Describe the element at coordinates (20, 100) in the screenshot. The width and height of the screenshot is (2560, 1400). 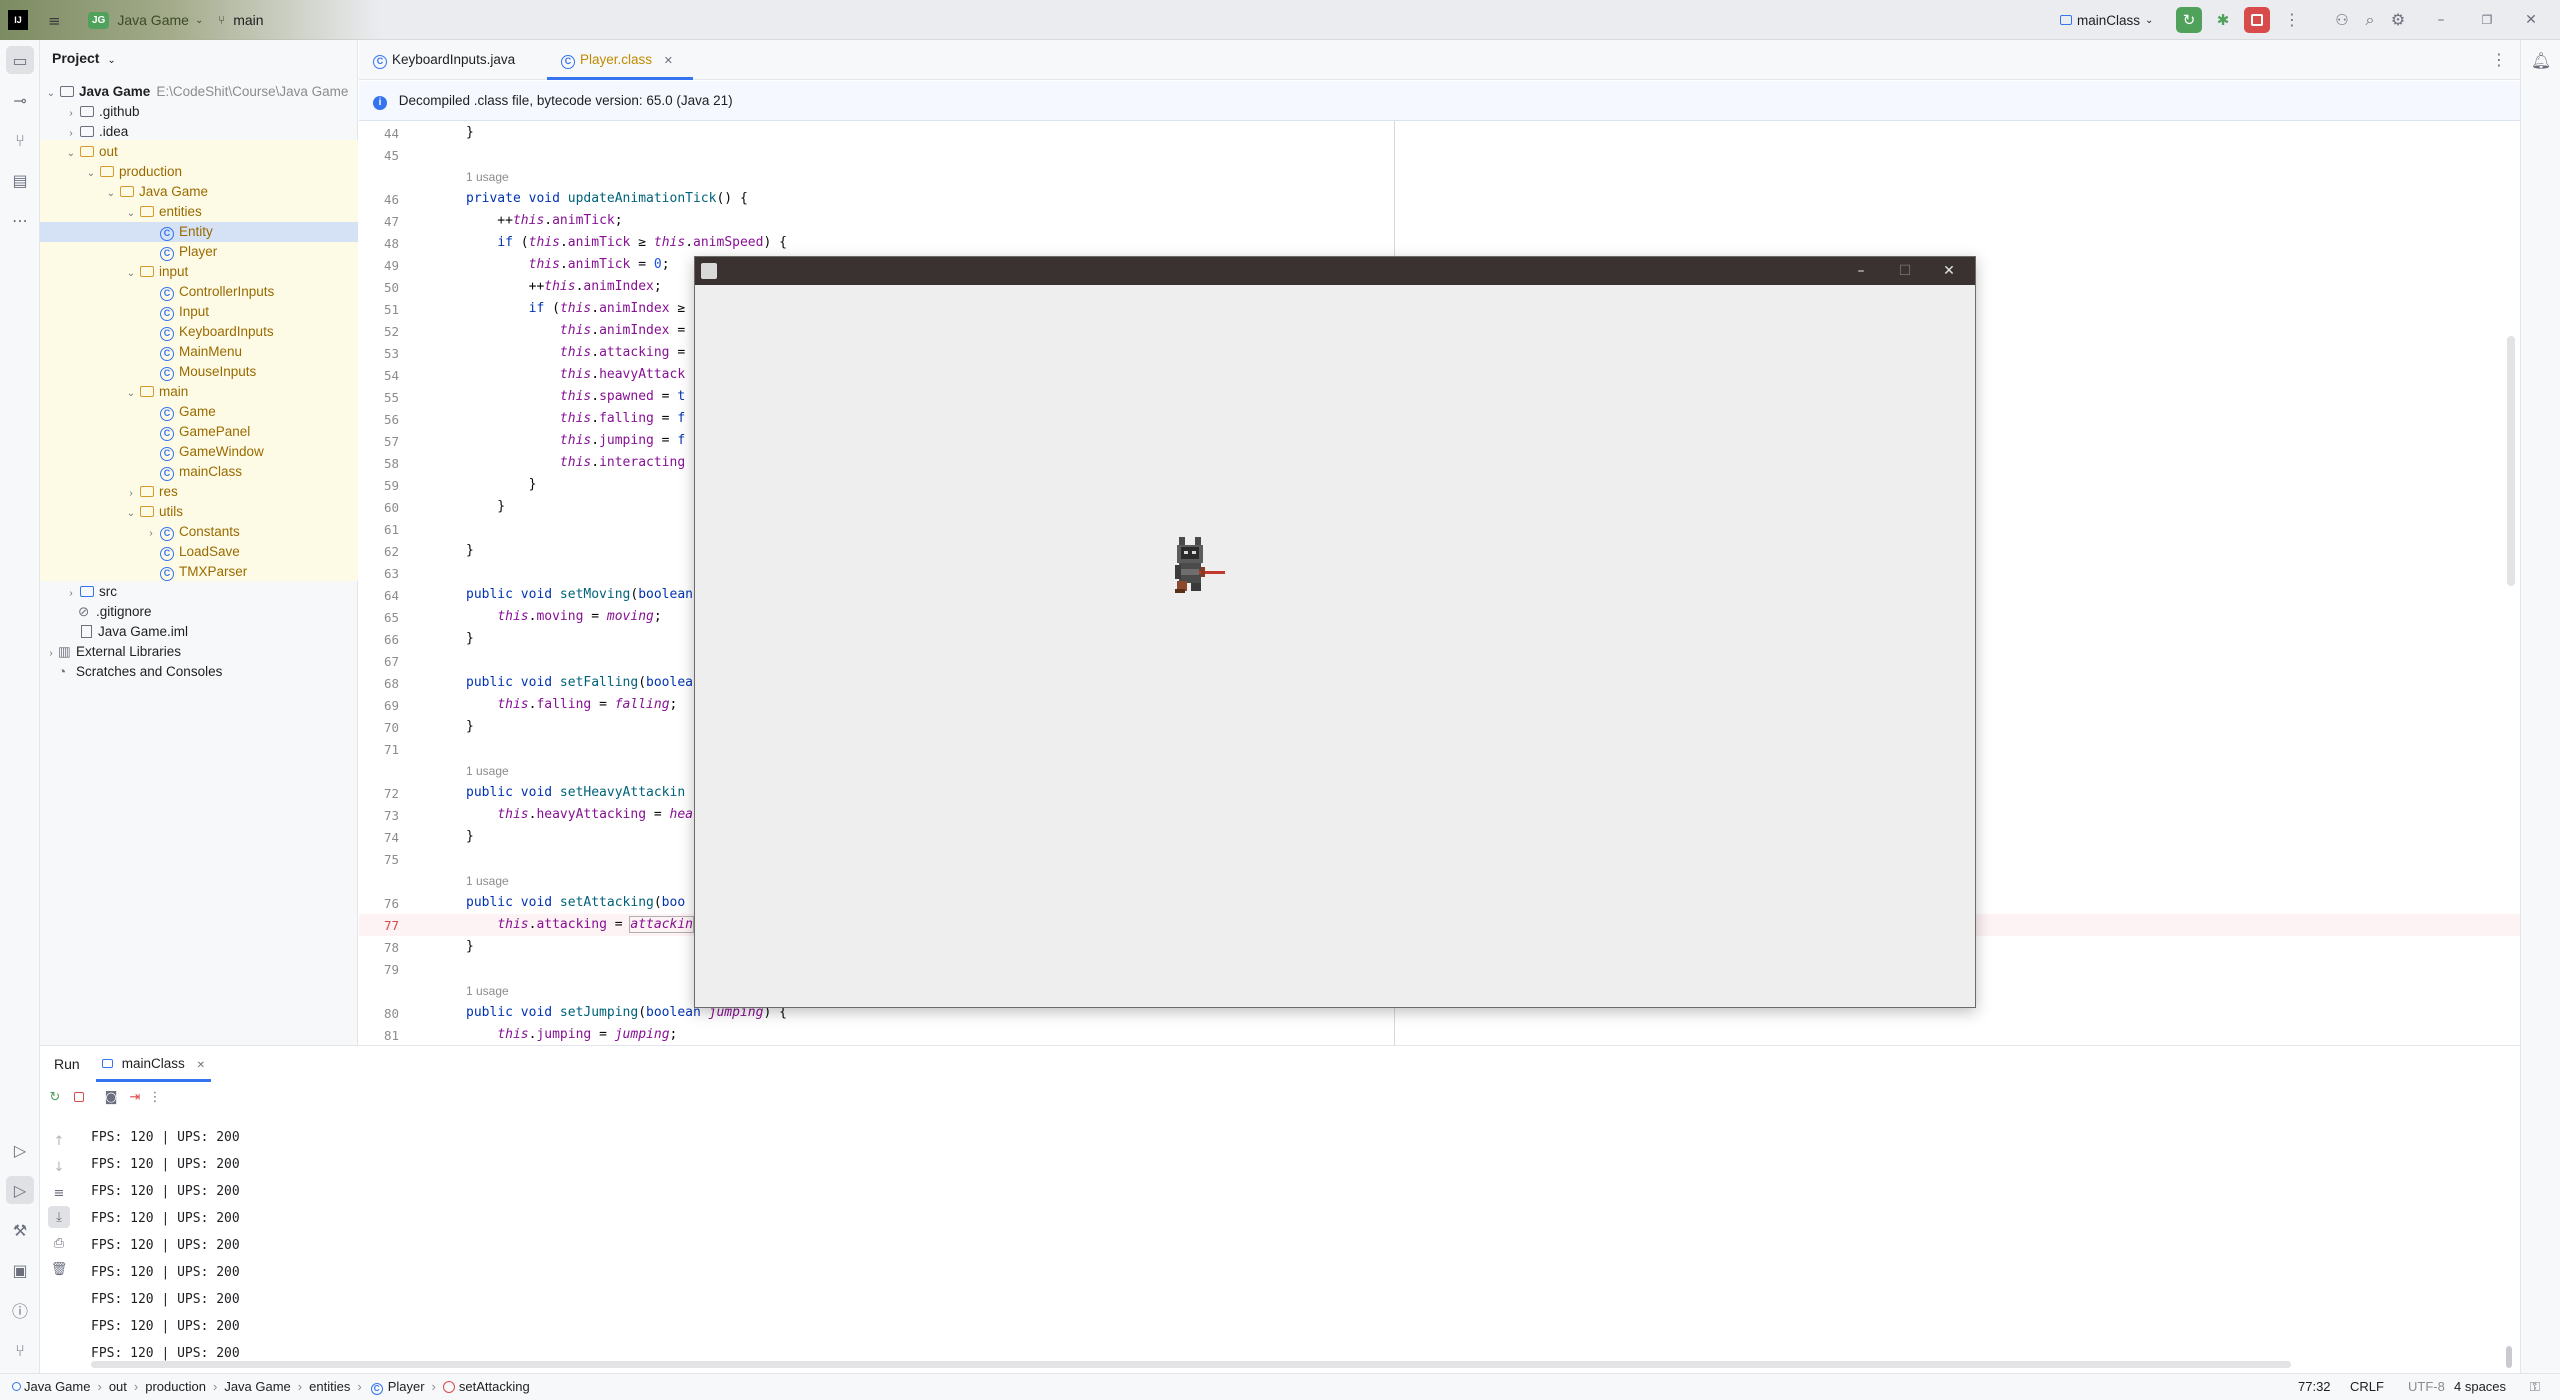
I see `commit-icon: ⊸` at that location.